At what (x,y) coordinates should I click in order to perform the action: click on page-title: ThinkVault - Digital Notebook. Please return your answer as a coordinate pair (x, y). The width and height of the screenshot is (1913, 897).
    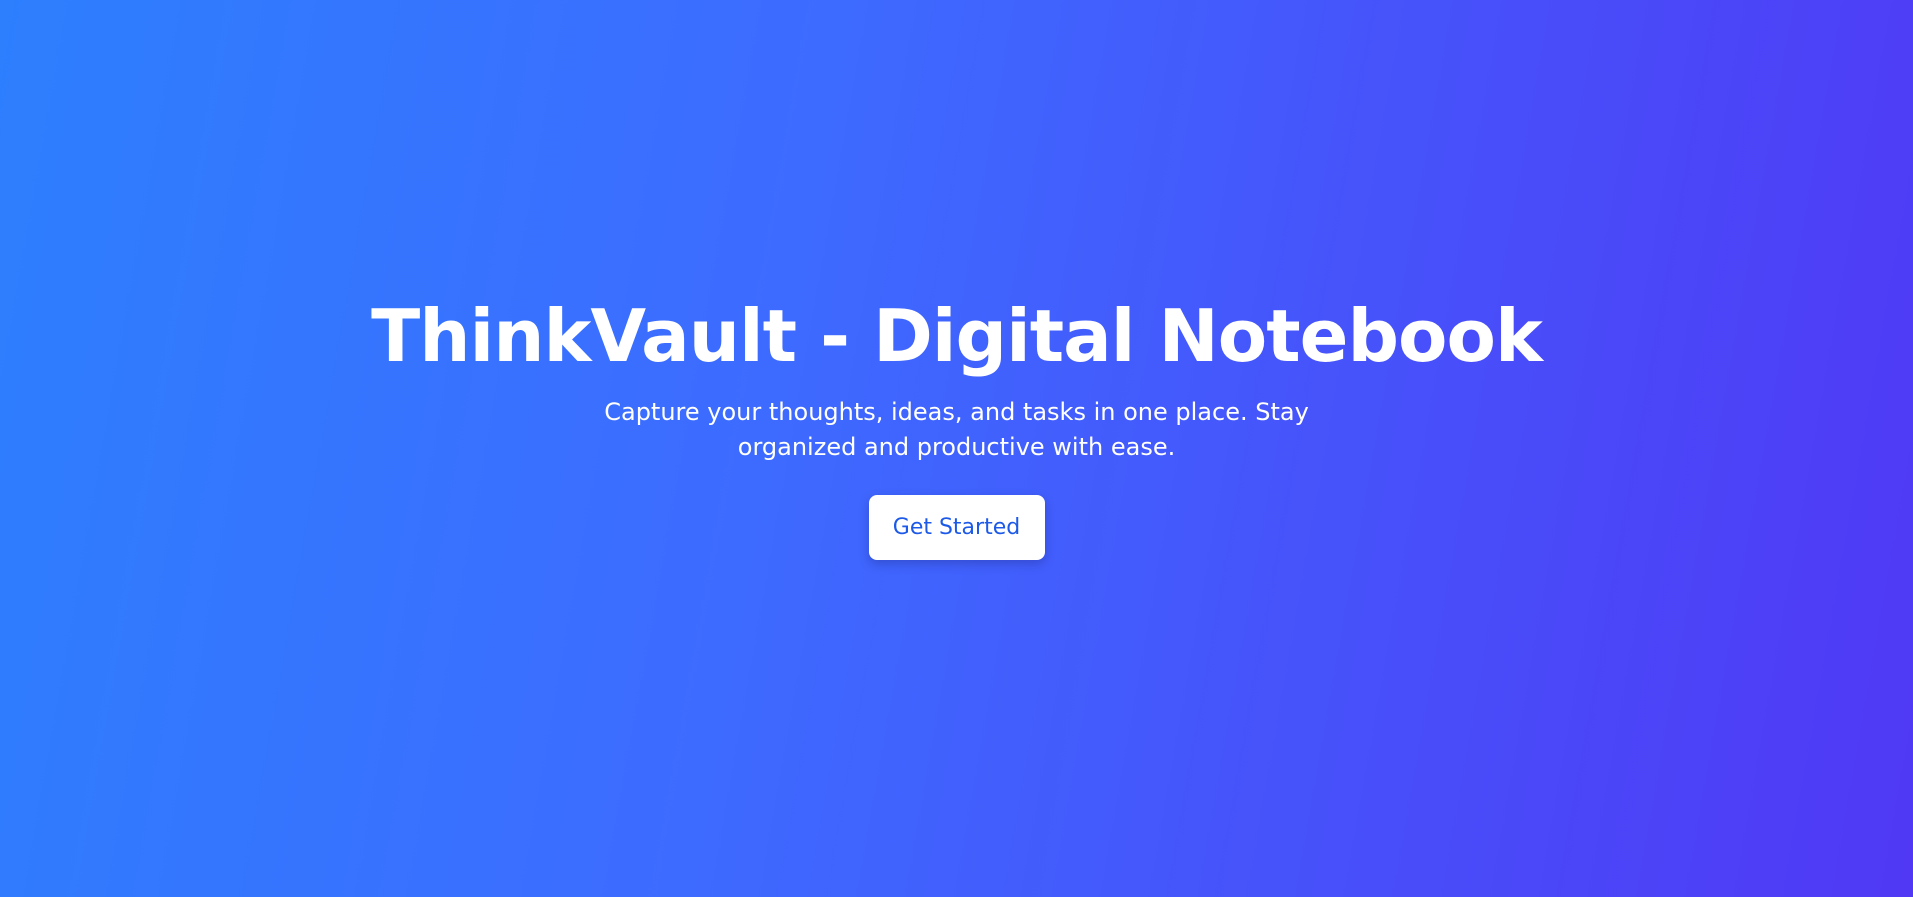
    Looking at the image, I should click on (957, 336).